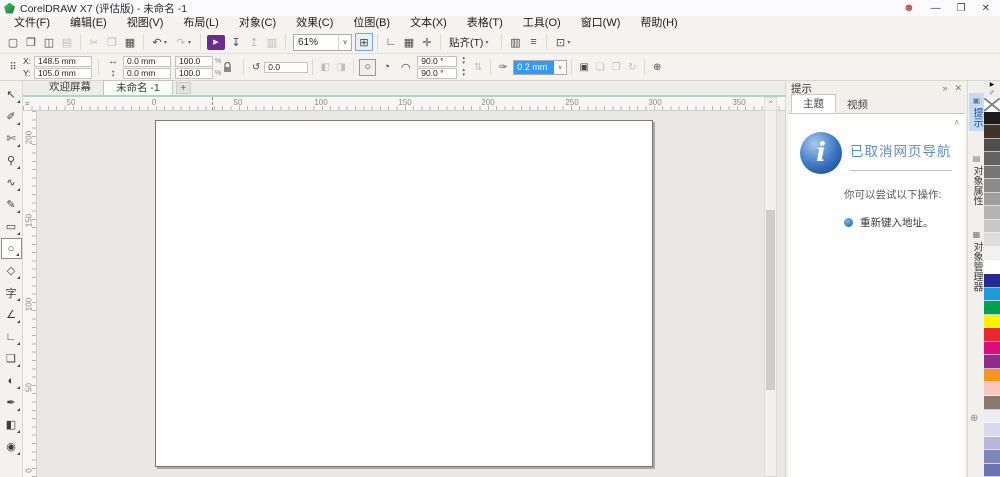 The height and width of the screenshot is (477, 1000). Describe the element at coordinates (11, 94) in the screenshot. I see `pick-tool: ↖` at that location.